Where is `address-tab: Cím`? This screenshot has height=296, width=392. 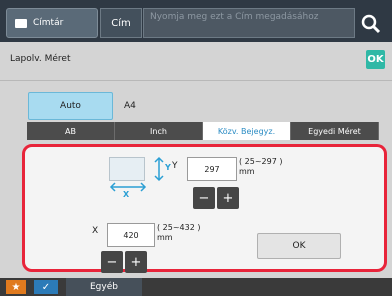 address-tab: Cím is located at coordinates (121, 23).